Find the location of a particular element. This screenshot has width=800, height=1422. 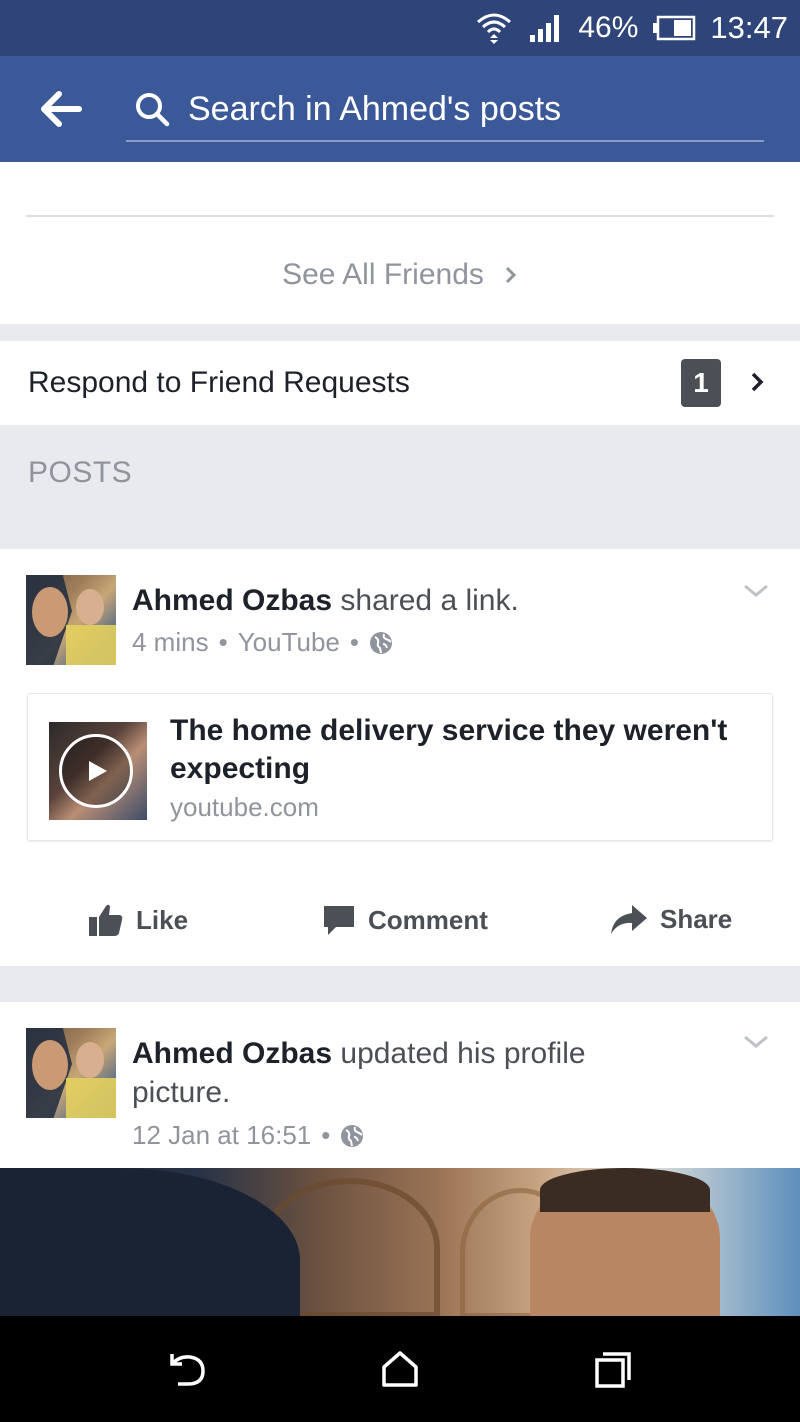

status-bar: 46% 13:47 is located at coordinates (400, 28).